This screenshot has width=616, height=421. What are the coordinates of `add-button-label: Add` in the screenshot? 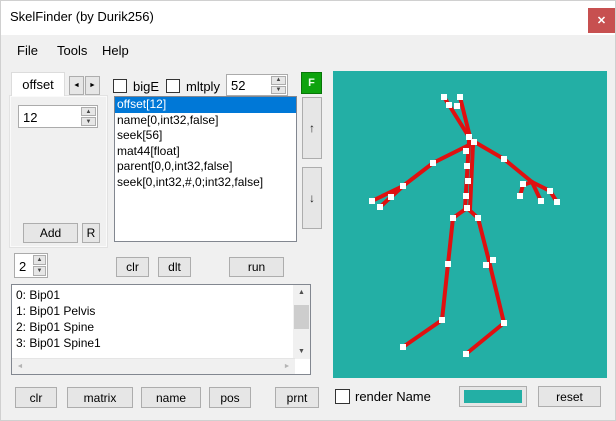 It's located at (50, 233).